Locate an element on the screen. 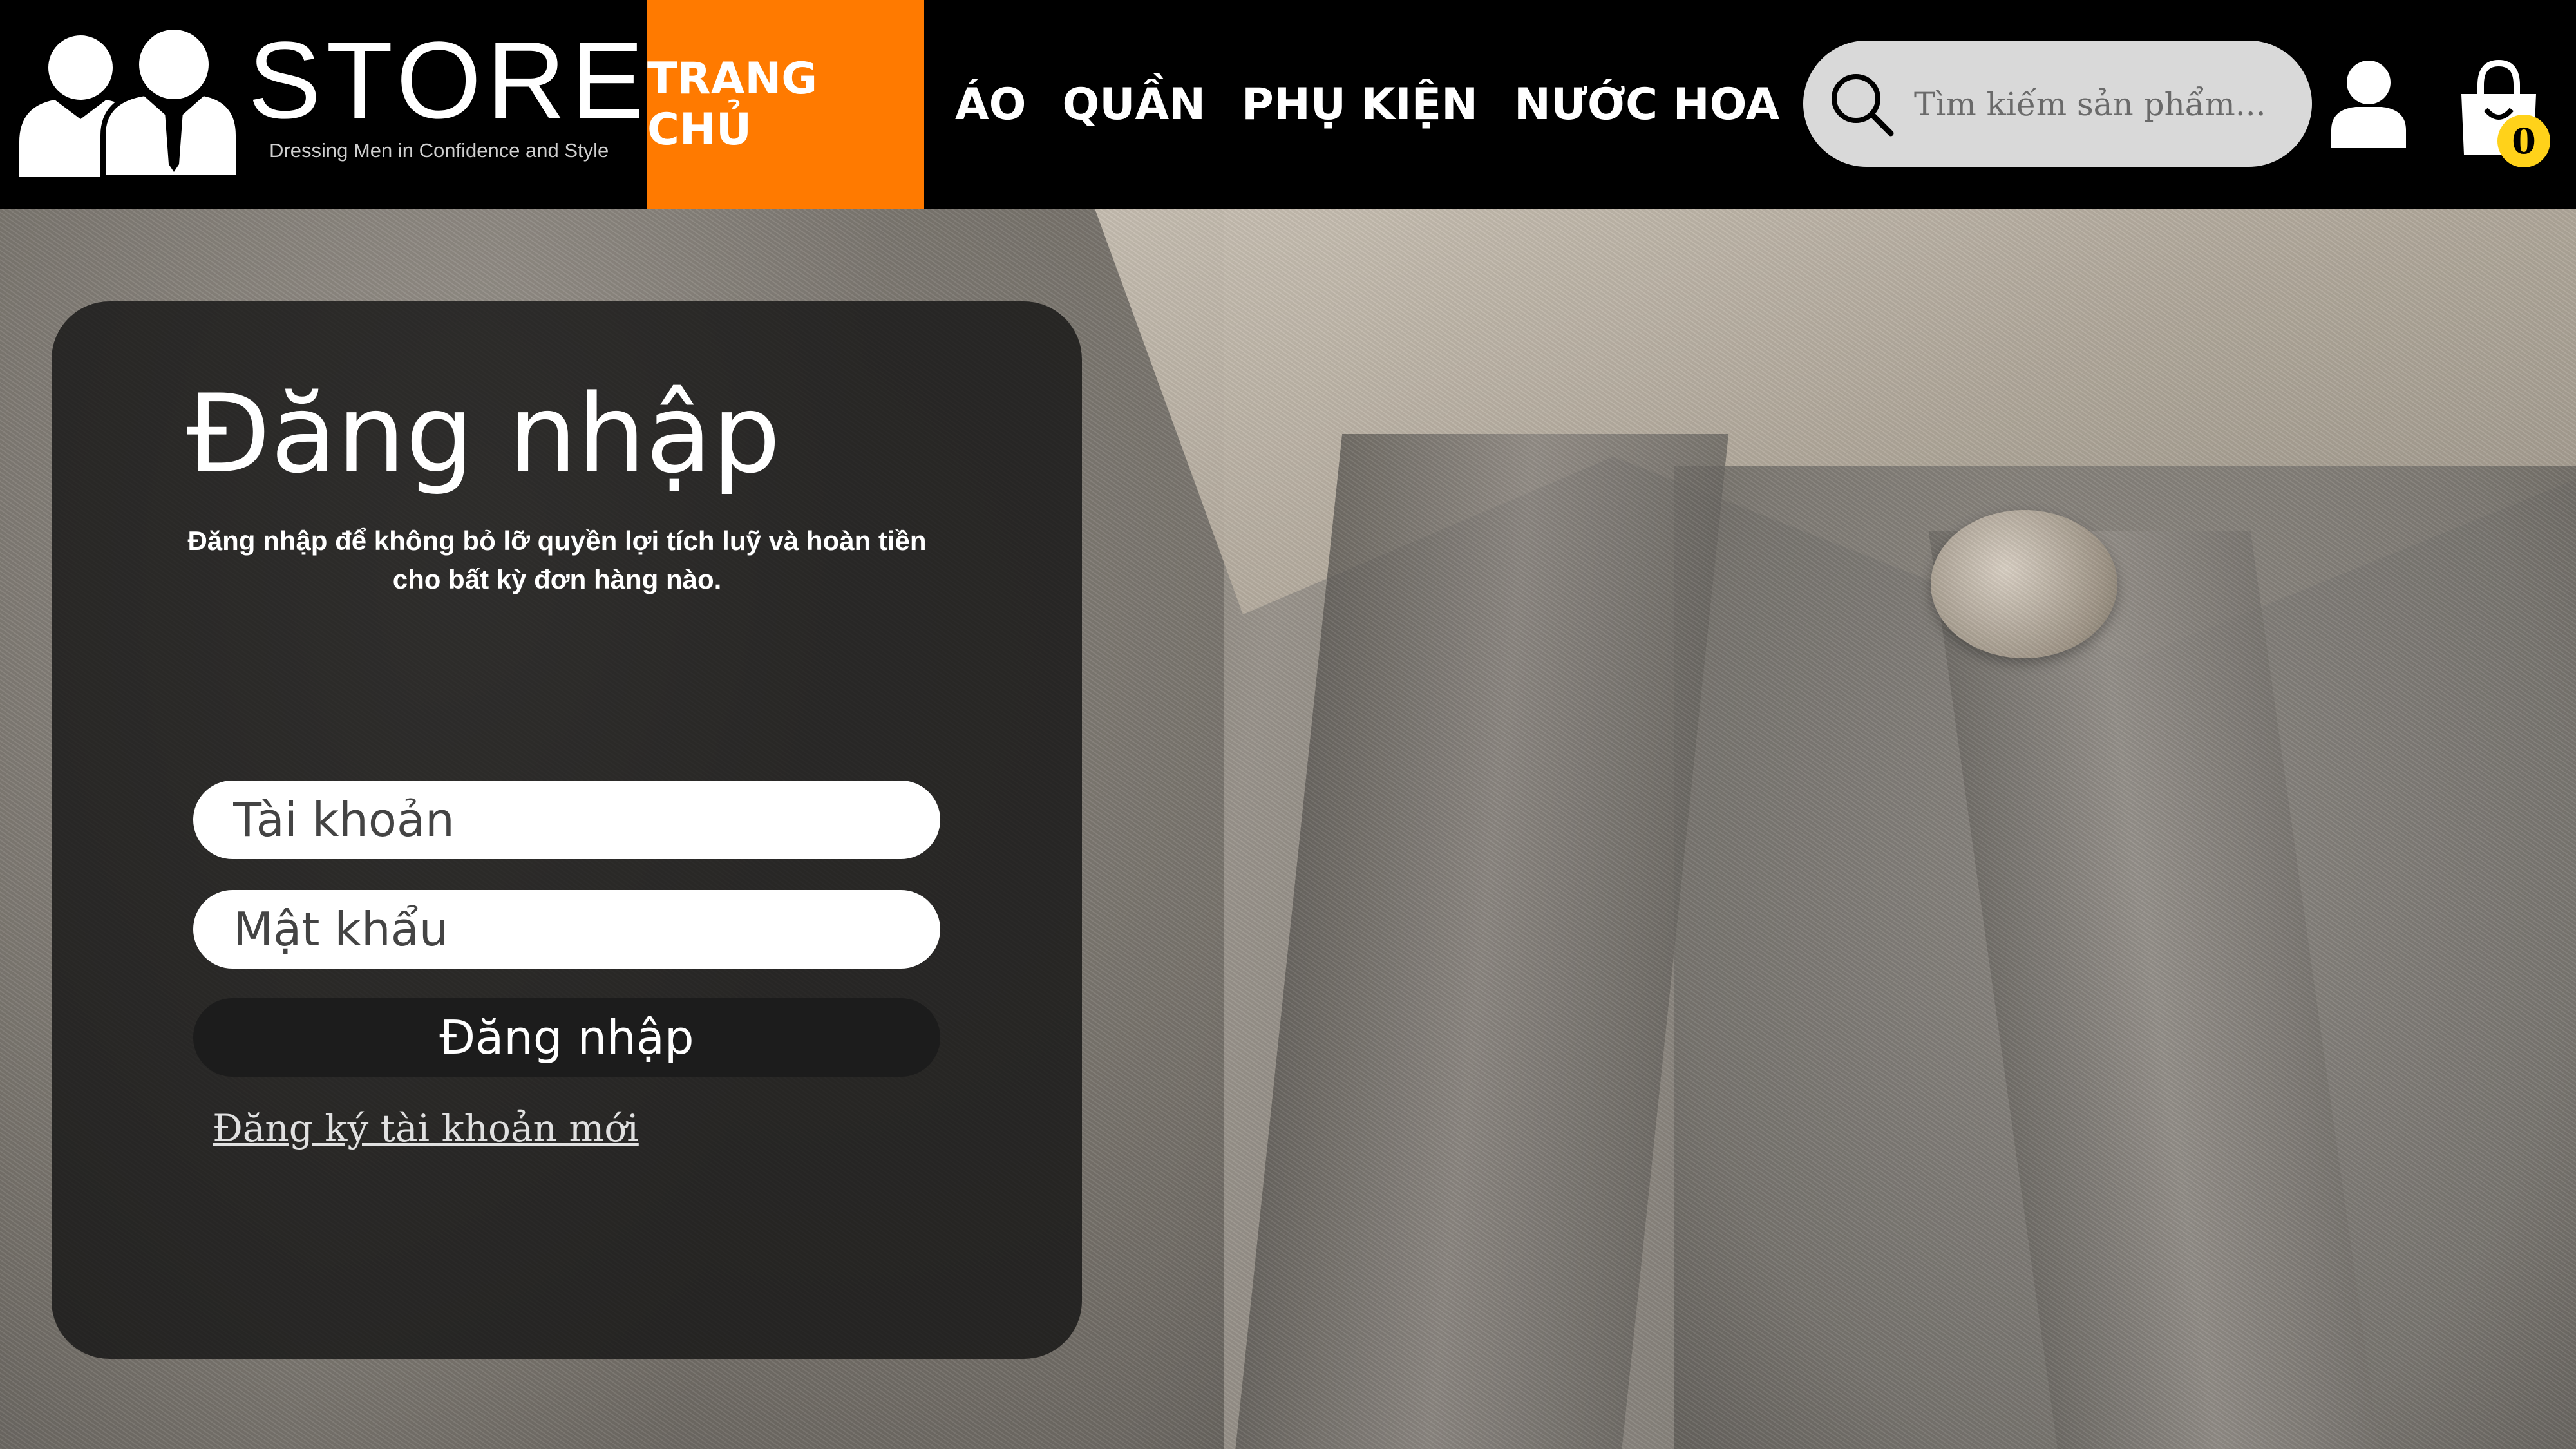  password-field is located at coordinates (566, 930).